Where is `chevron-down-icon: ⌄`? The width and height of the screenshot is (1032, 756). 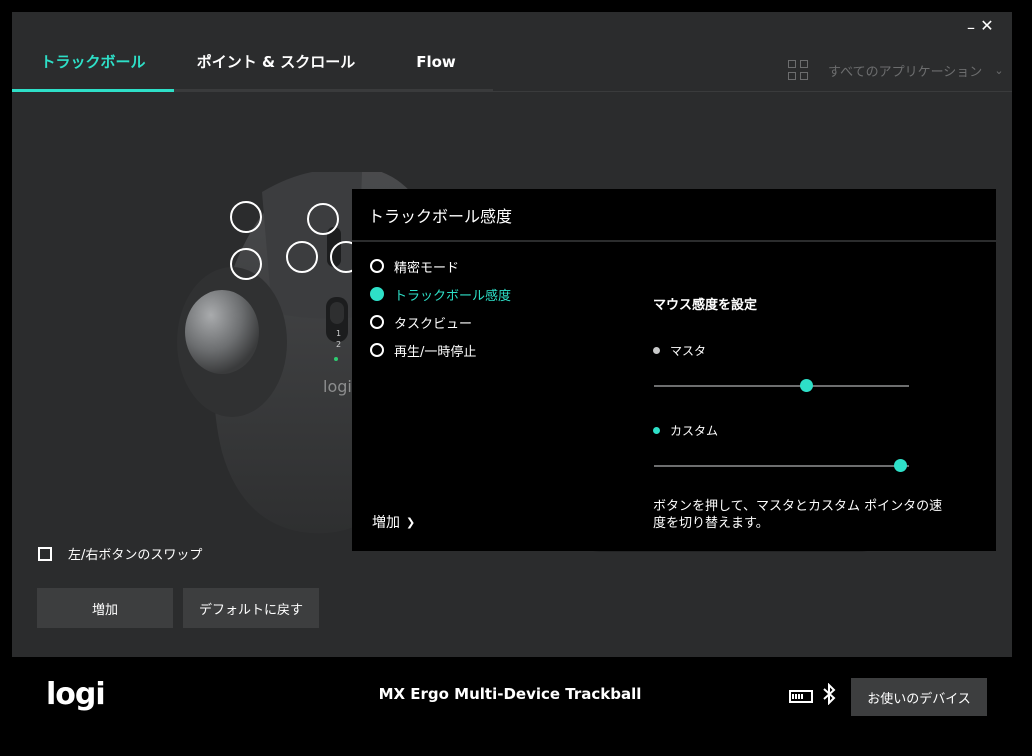 chevron-down-icon: ⌄ is located at coordinates (999, 70).